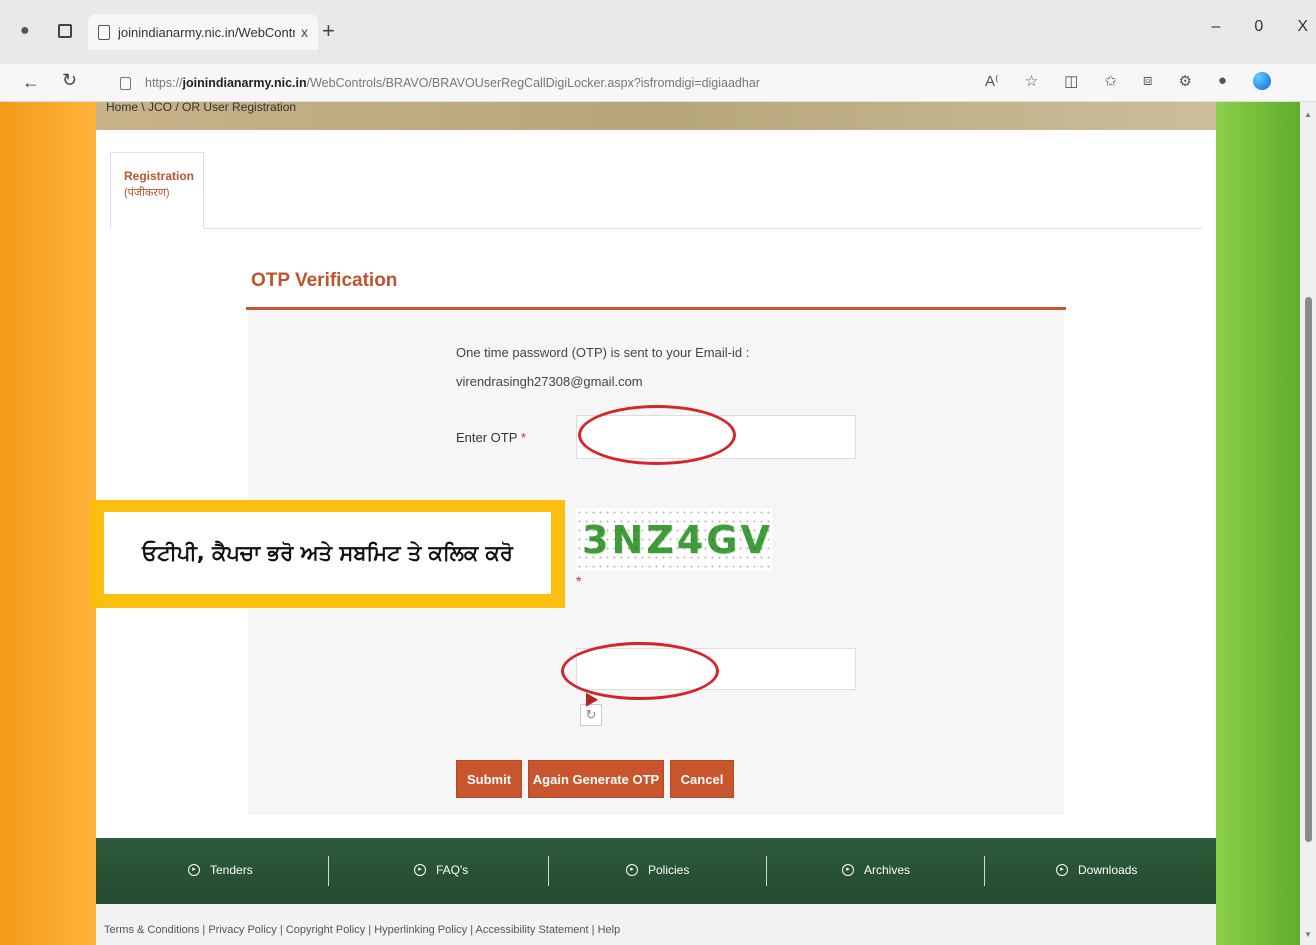 Image resolution: width=1316 pixels, height=945 pixels. Describe the element at coordinates (549, 381) in the screenshot. I see `otp-email-text: virendrasingh27308@gmail.com` at that location.